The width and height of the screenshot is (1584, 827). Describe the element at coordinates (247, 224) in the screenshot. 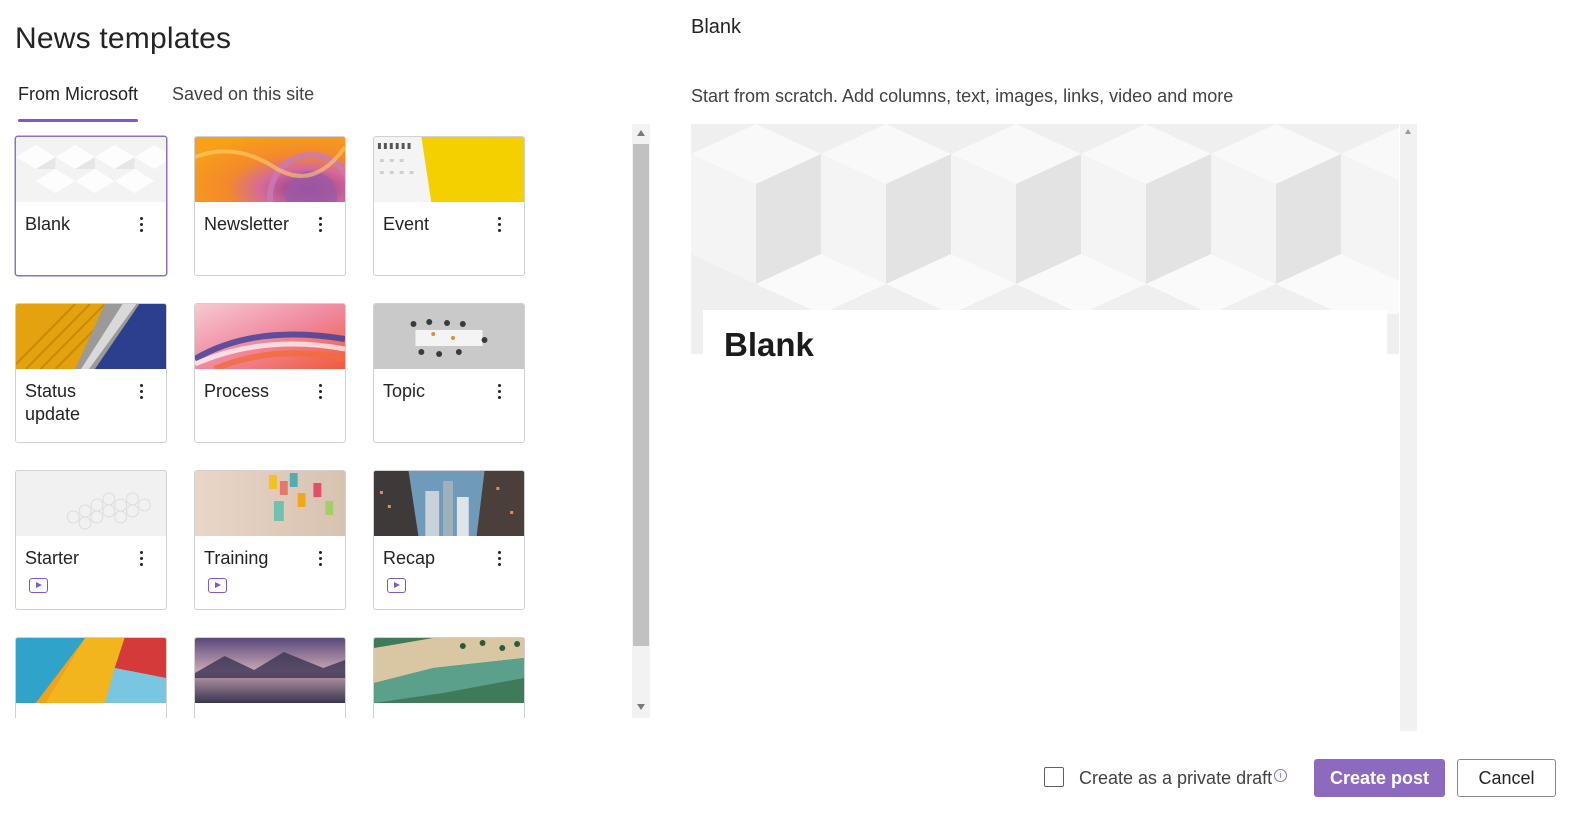

I see `template-label: Newsletter` at that location.